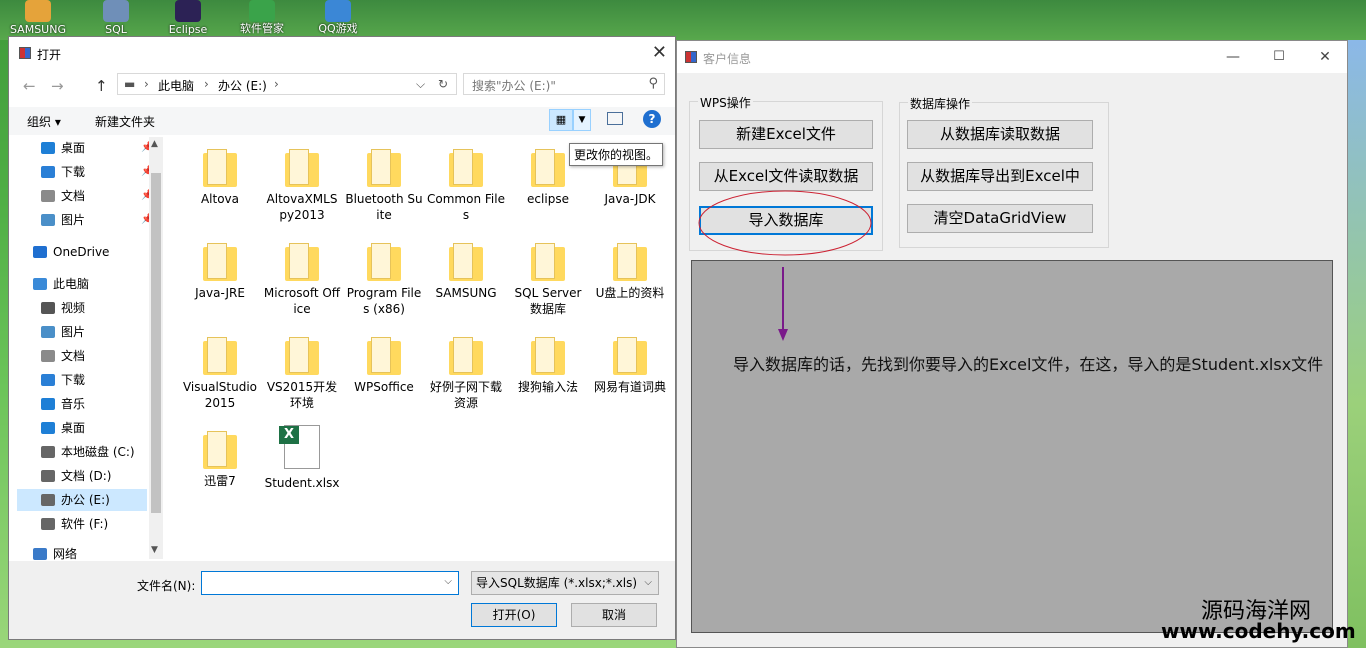 This screenshot has height=648, width=1366. What do you see at coordinates (561, 120) in the screenshot?
I see `view-icon: ▦` at bounding box center [561, 120].